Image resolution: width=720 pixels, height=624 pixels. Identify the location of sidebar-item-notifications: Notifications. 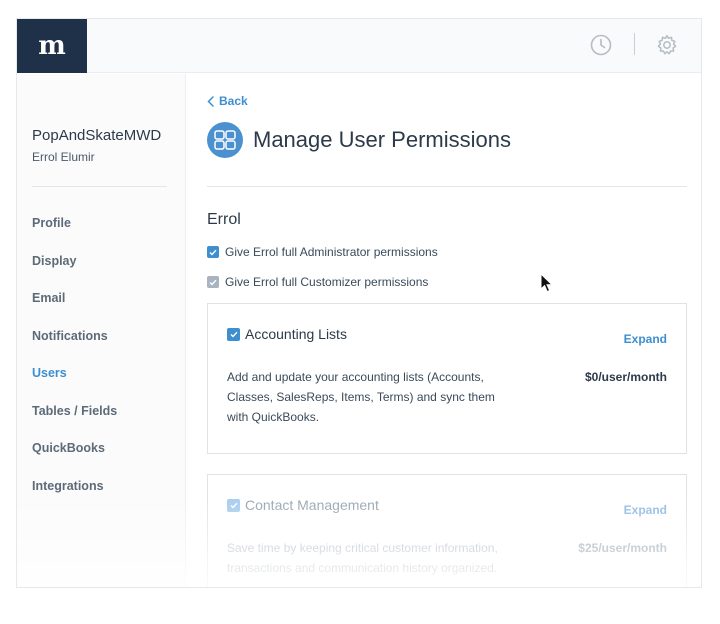
(74, 348).